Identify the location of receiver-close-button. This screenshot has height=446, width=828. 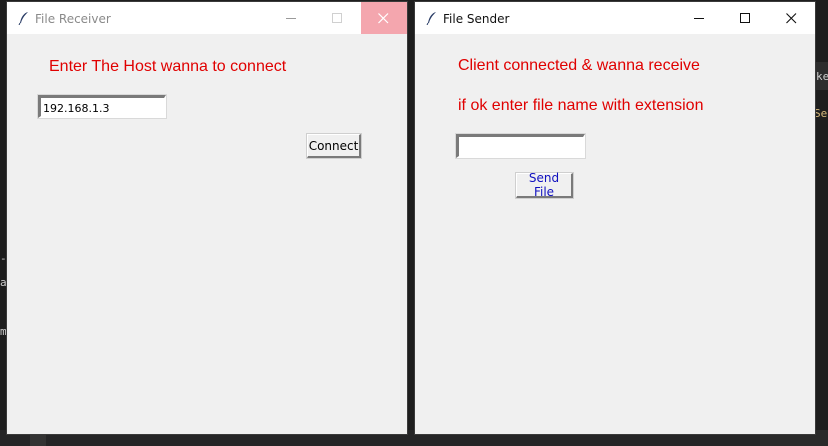
(384, 18).